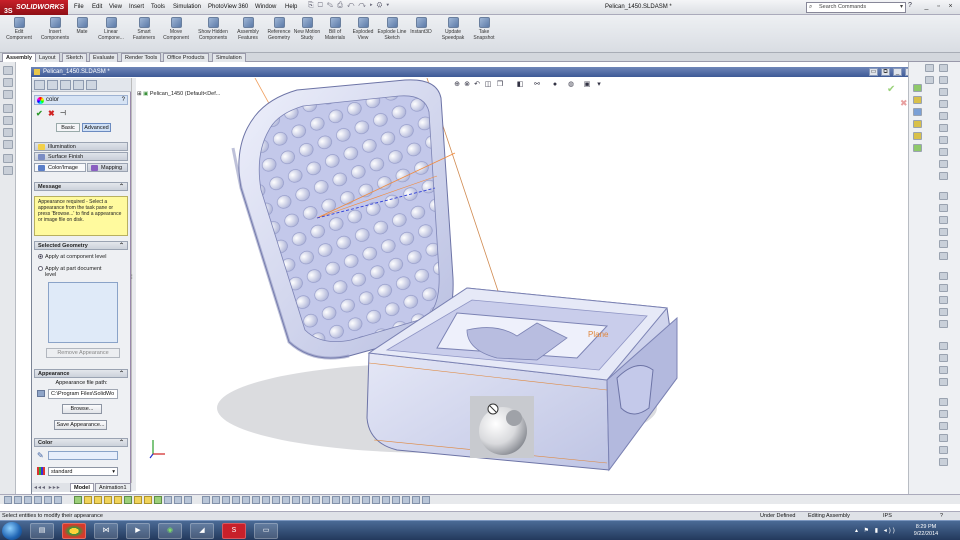 The image size is (960, 540). What do you see at coordinates (537, 85) in the screenshot?
I see `hide-show-icon: ⚯` at bounding box center [537, 85].